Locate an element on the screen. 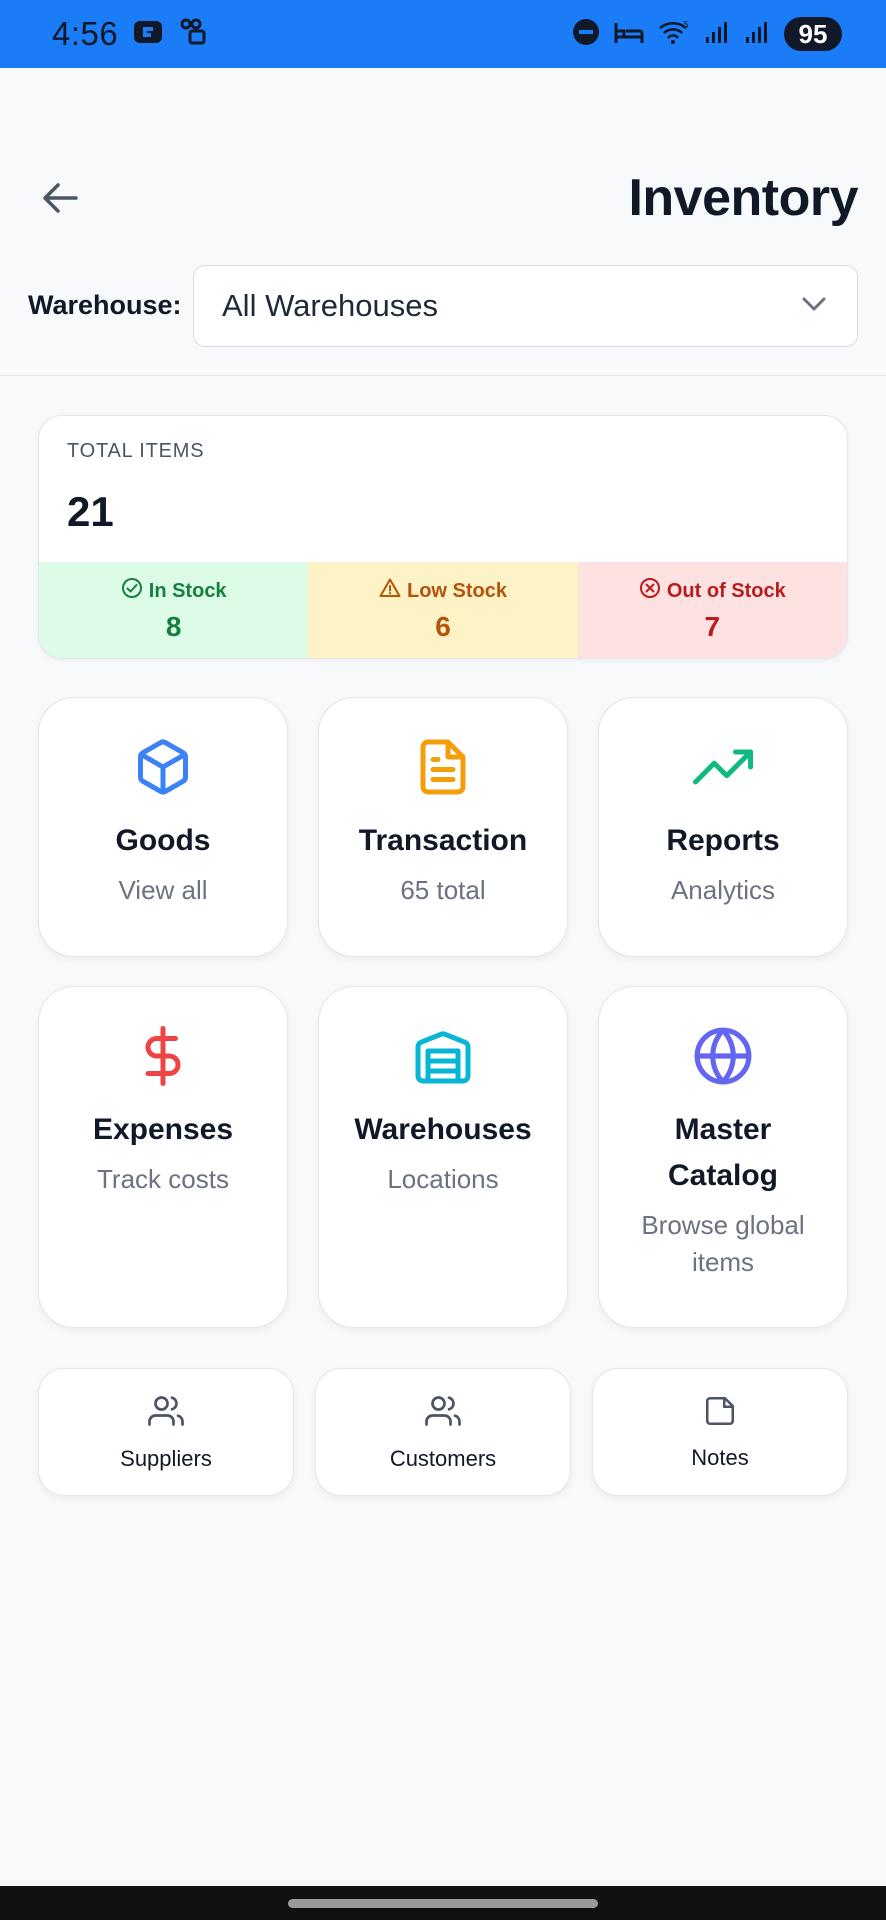 The width and height of the screenshot is (886, 1920). note-icon is located at coordinates (720, 1413).